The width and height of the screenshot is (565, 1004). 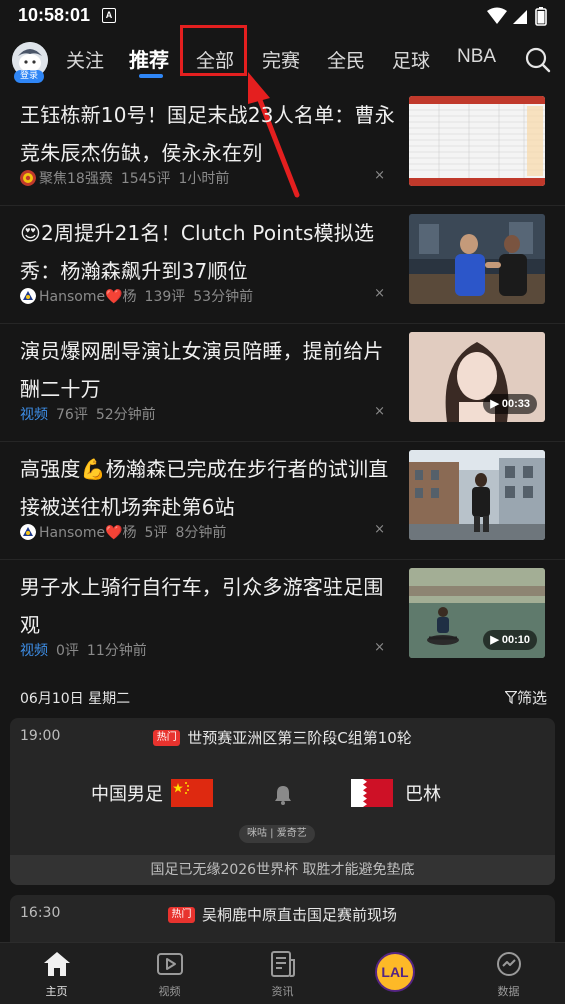 What do you see at coordinates (57, 964) in the screenshot?
I see `home-icon` at bounding box center [57, 964].